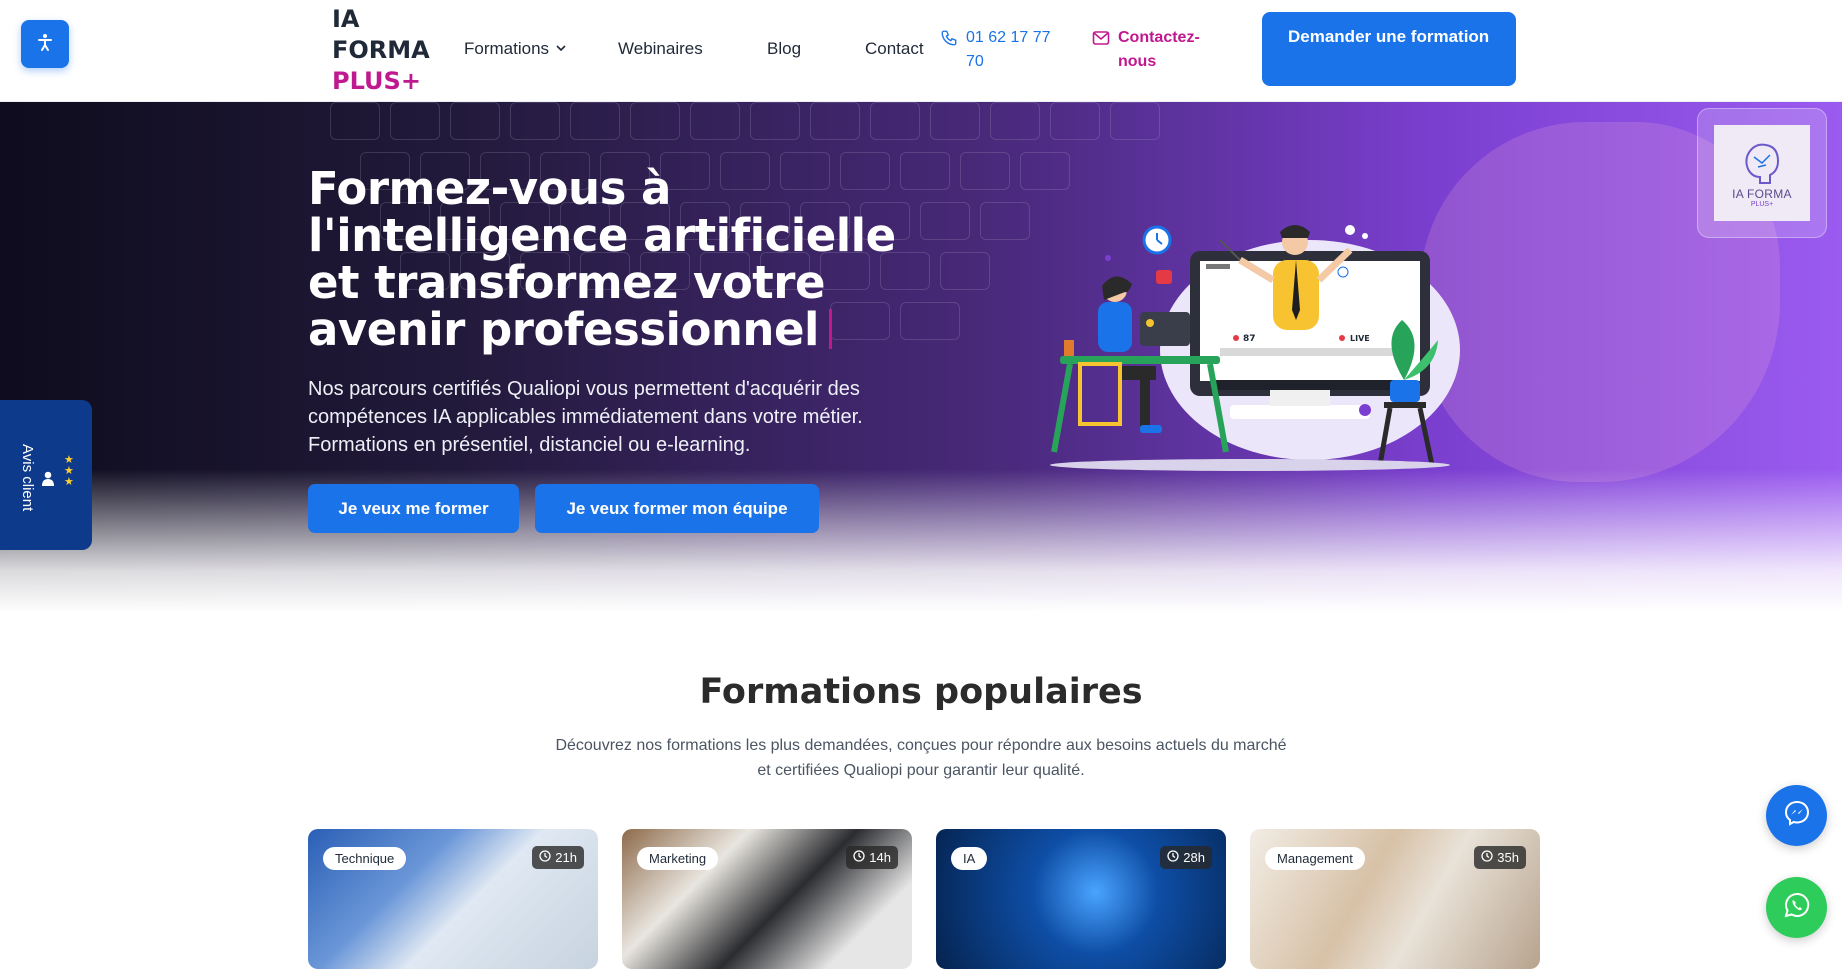 The image size is (1842, 969). Describe the element at coordinates (453, 899) in the screenshot. I see `course-card: Technique 21h` at that location.